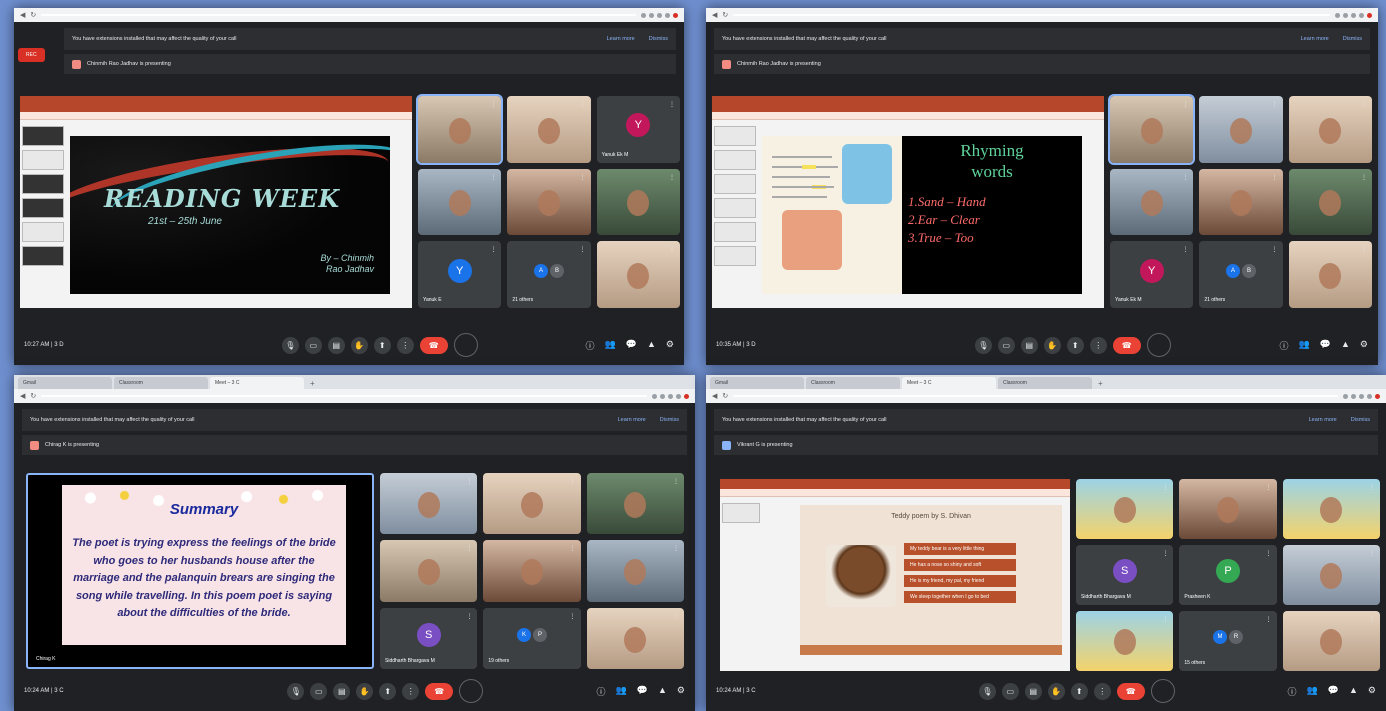 The height and width of the screenshot is (711, 1386). I want to click on browser-tab: Gmail, so click(65, 383).